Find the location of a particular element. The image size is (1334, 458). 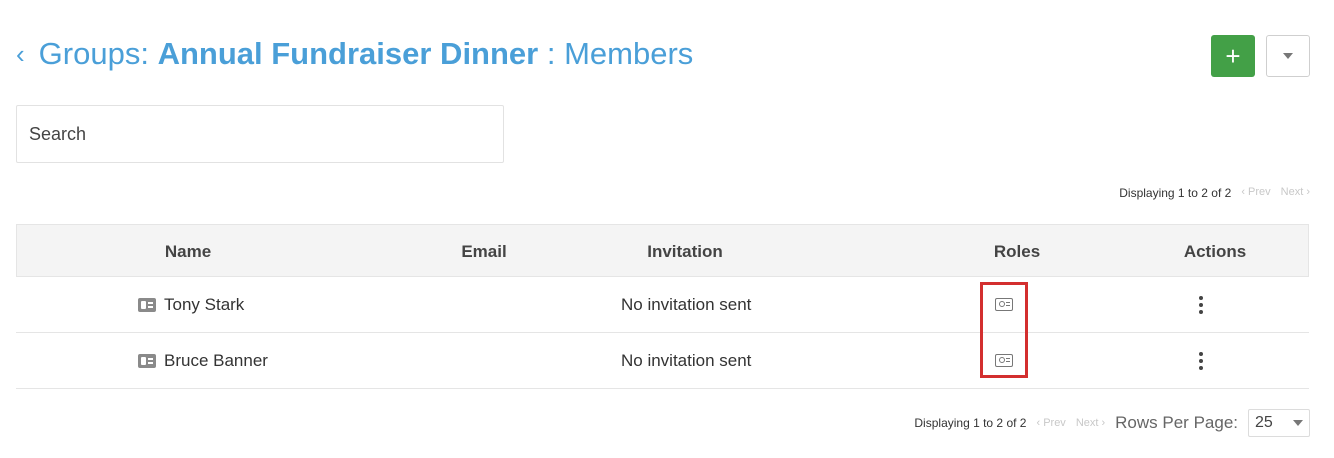

title-suffix: : Members is located at coordinates (620, 53).